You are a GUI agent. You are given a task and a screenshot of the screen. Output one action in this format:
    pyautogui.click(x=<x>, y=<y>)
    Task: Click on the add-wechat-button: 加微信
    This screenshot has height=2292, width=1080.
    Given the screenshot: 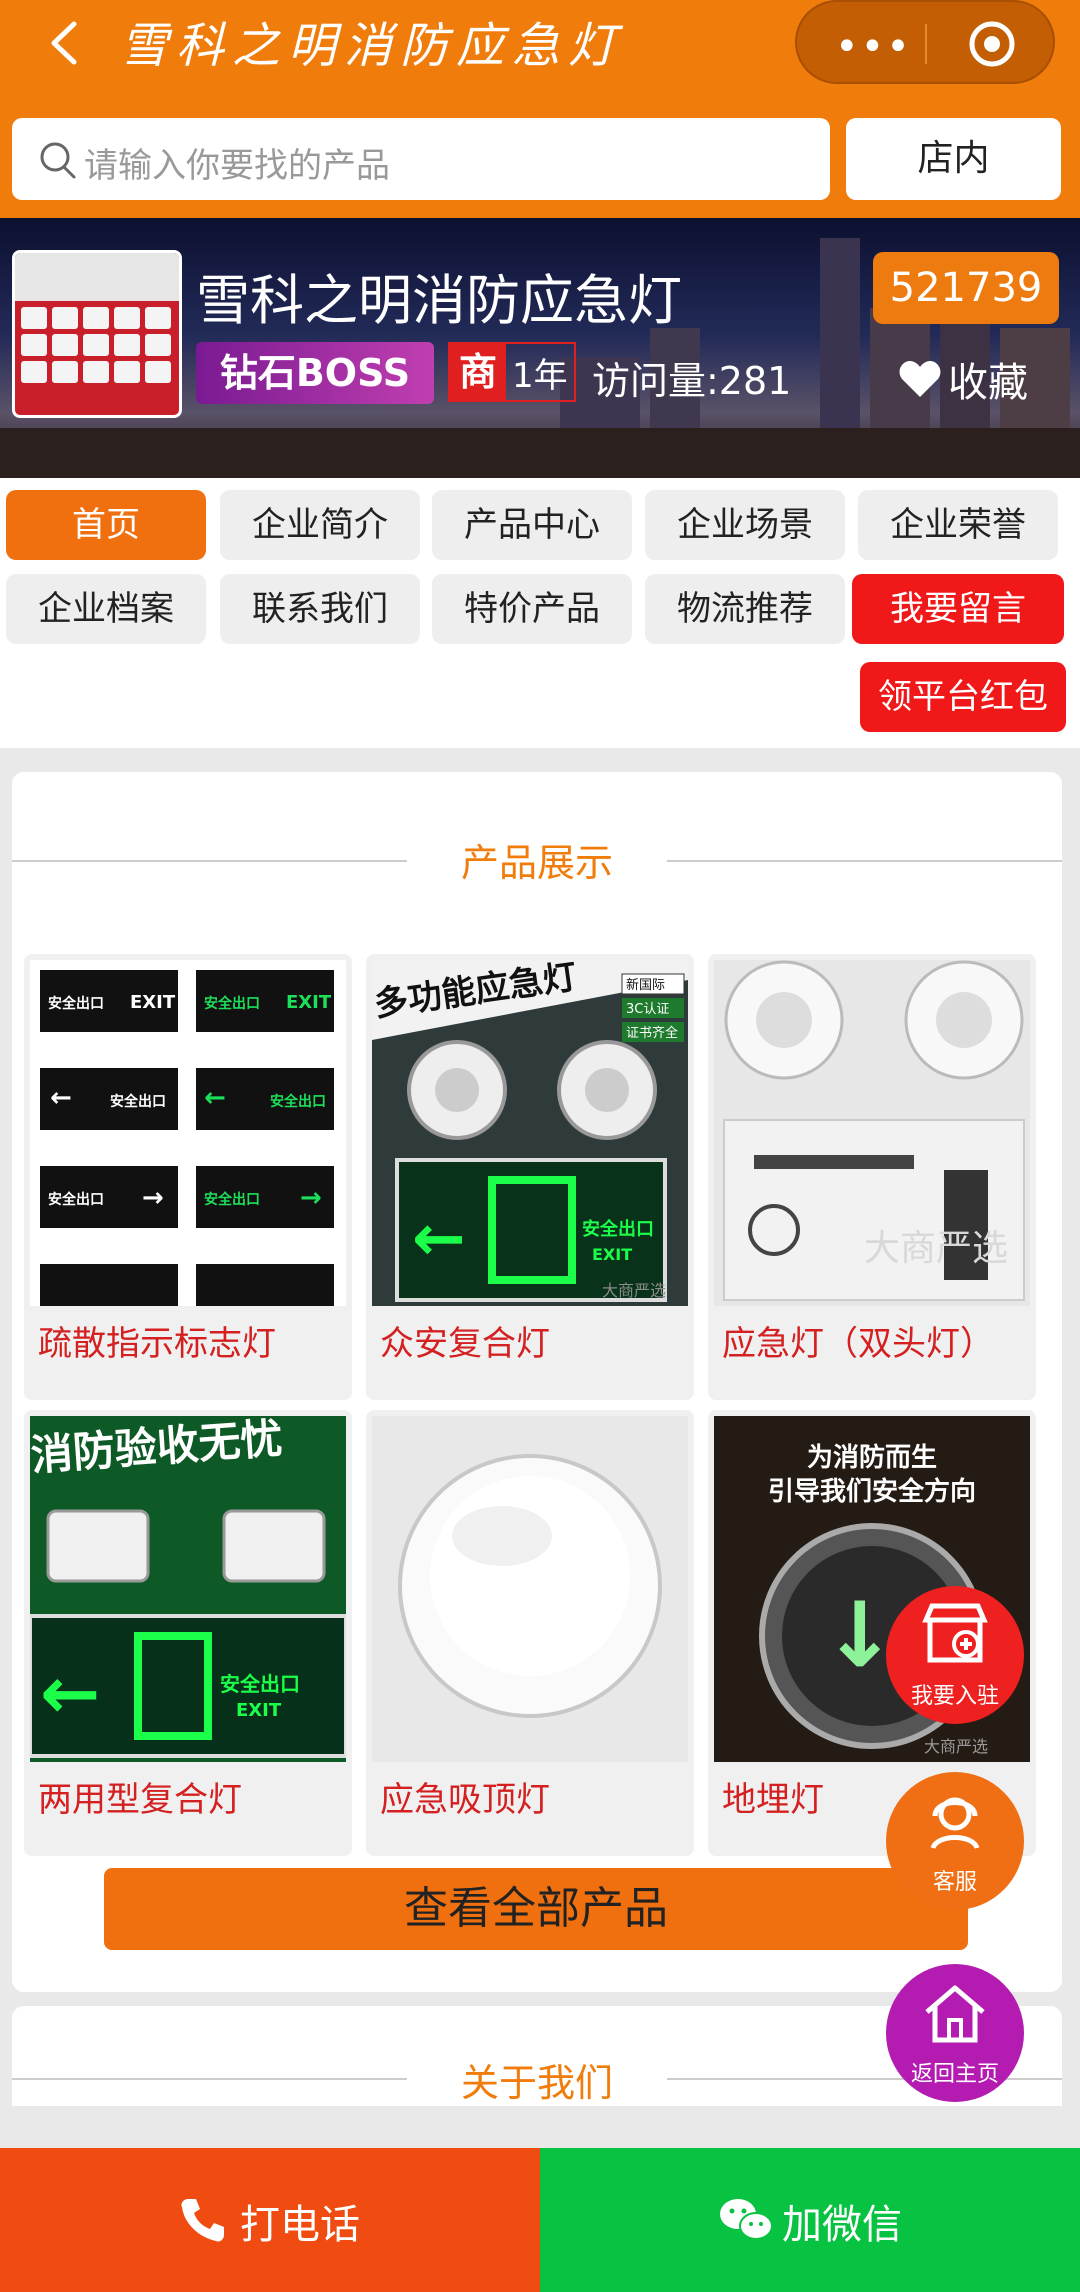 What is the action you would take?
    pyautogui.click(x=810, y=2220)
    